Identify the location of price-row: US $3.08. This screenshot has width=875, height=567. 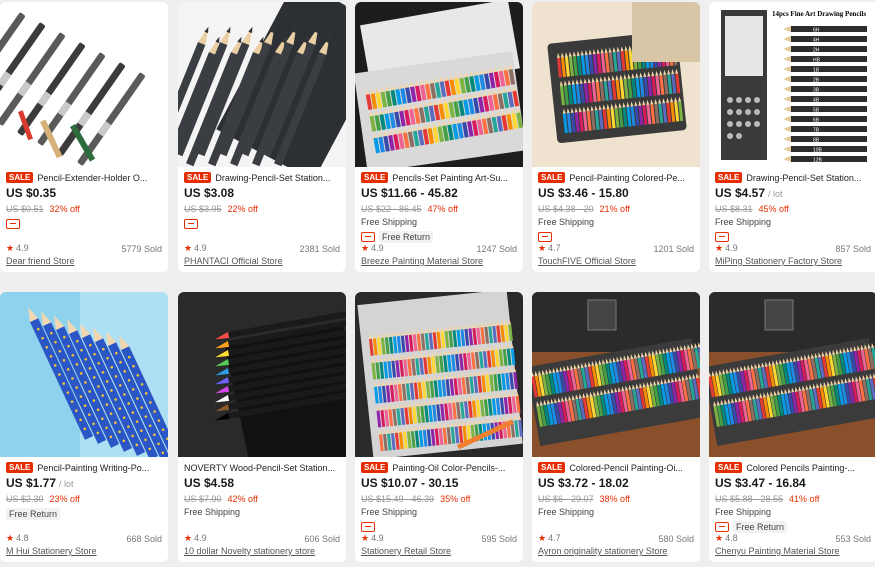
(262, 194).